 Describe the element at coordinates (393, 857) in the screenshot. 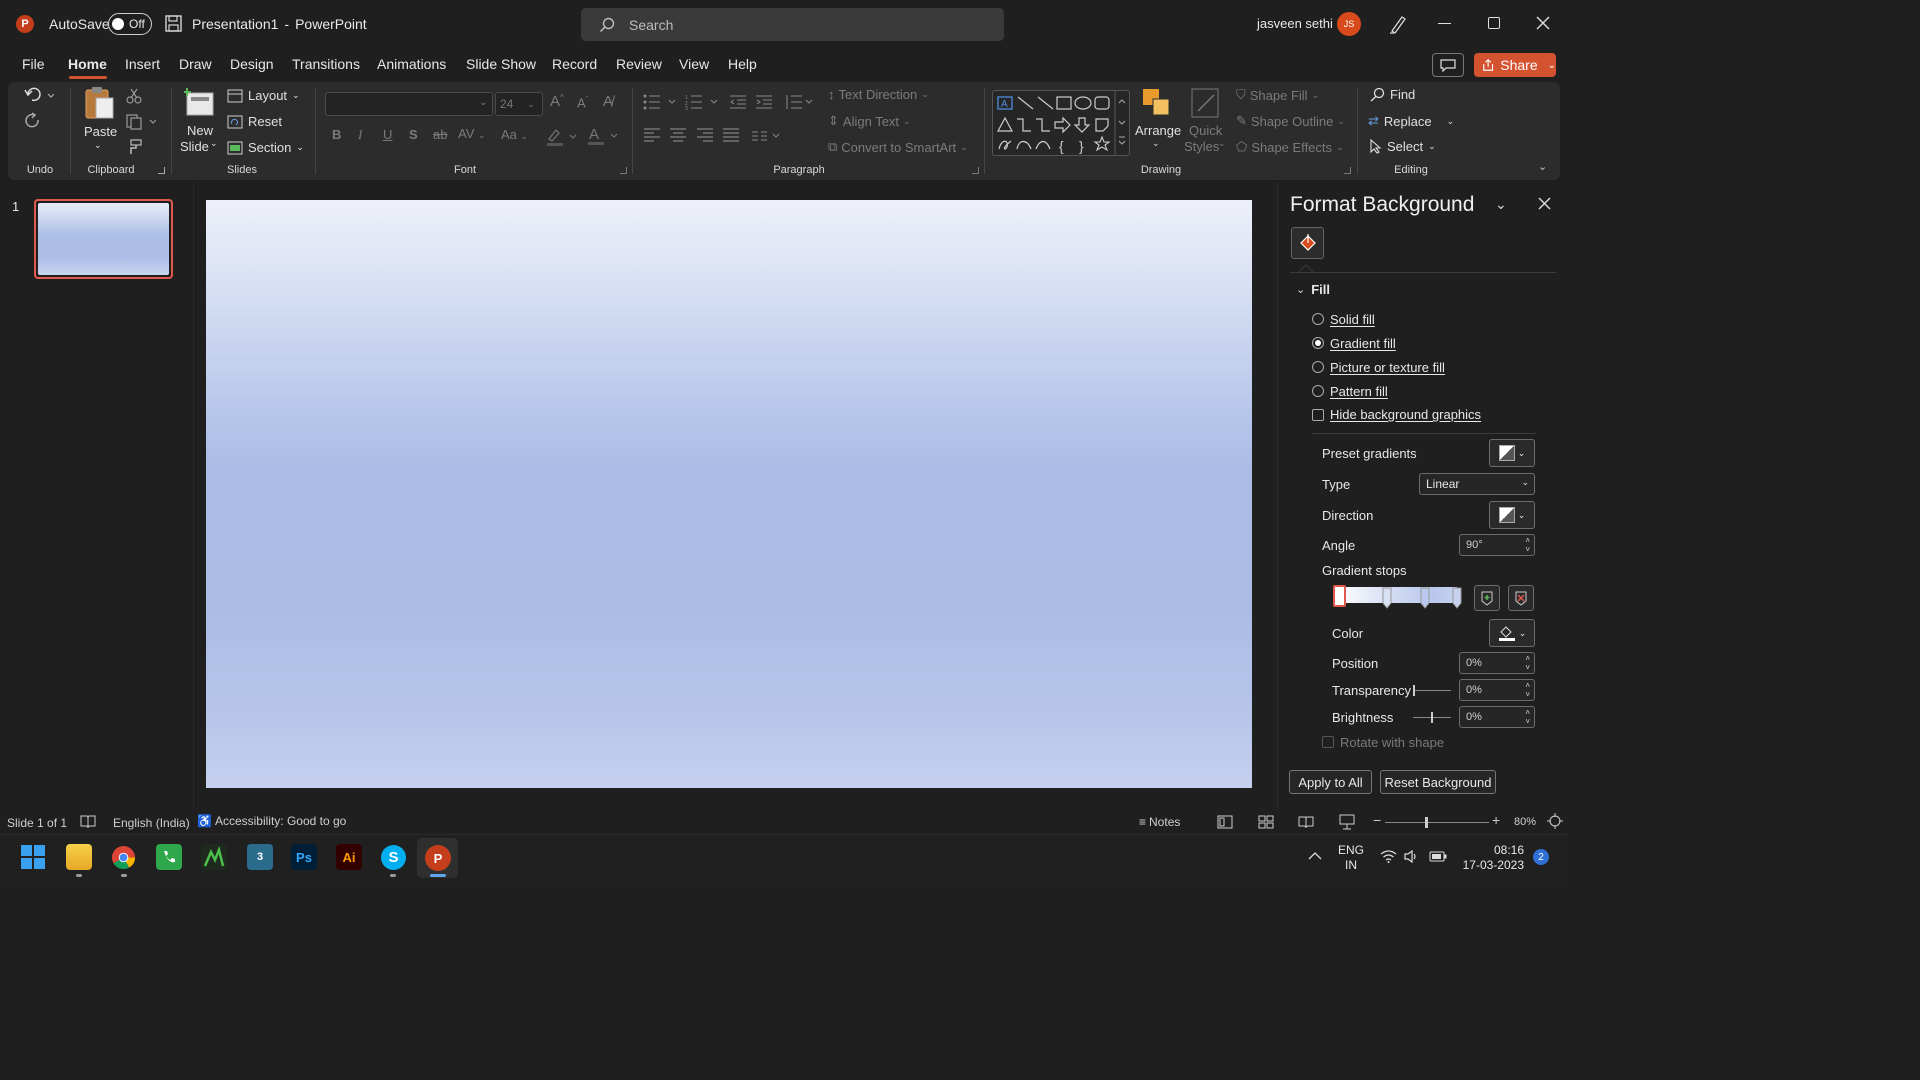

I see `skype-icon: S` at that location.